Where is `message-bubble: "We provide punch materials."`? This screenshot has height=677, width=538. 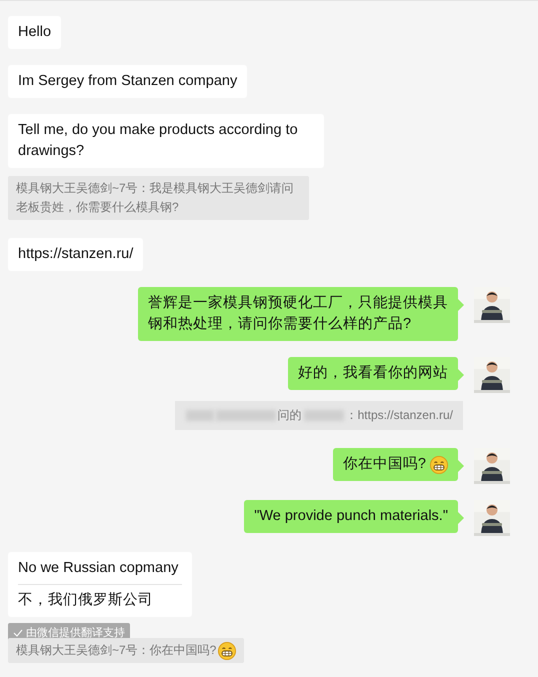
message-bubble: "We provide punch materials." is located at coordinates (351, 516).